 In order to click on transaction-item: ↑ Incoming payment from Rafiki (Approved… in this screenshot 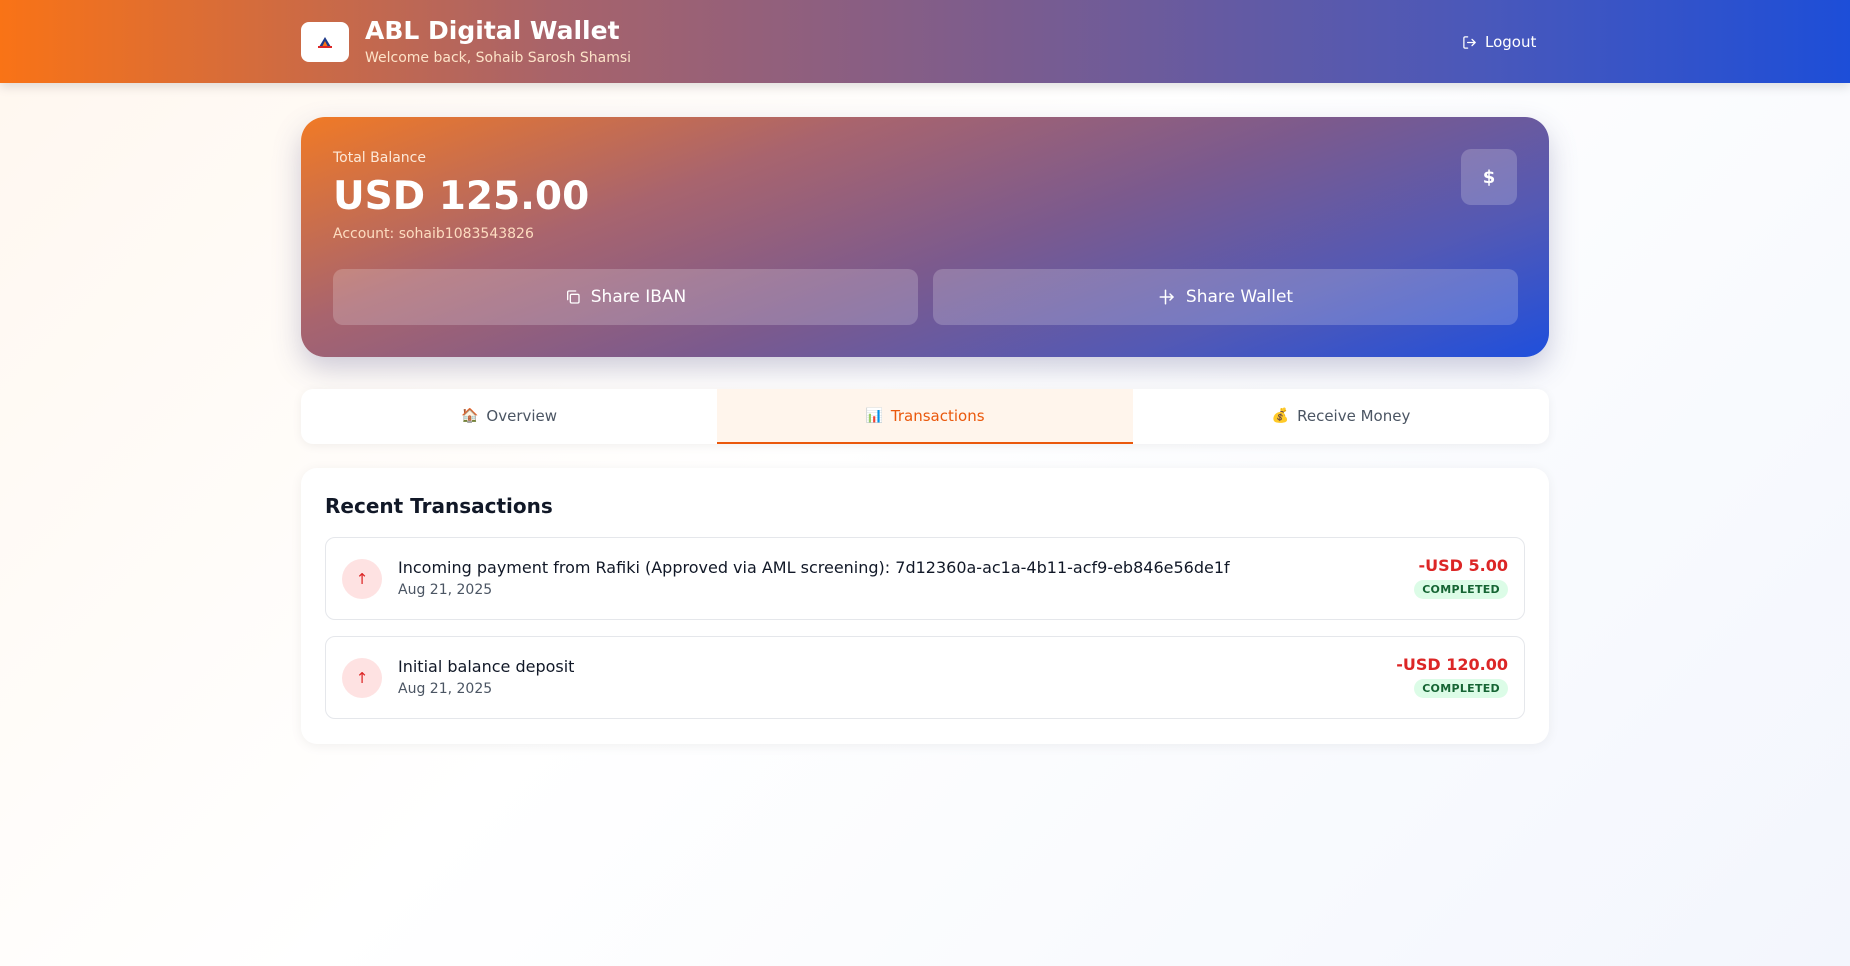, I will do `click(925, 578)`.